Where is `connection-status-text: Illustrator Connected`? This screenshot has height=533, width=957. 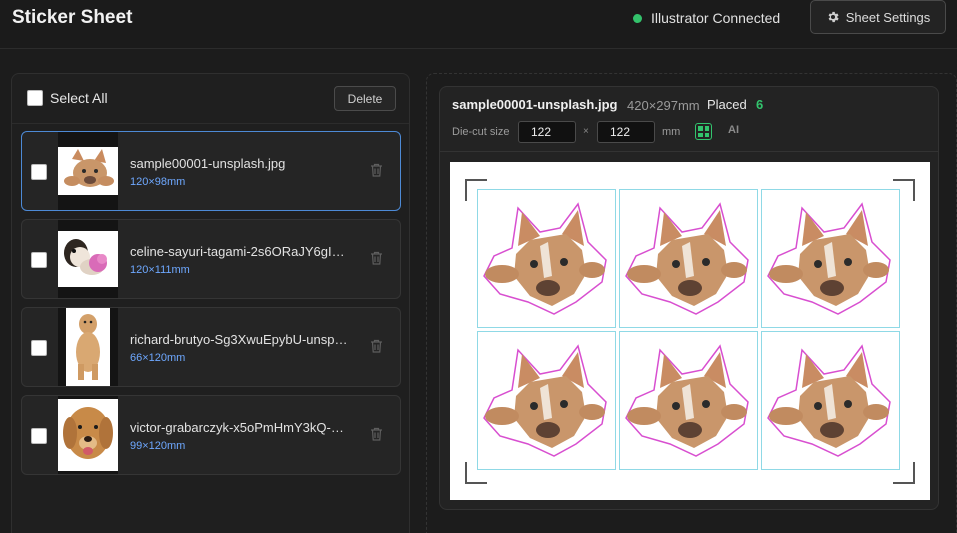 connection-status-text: Illustrator Connected is located at coordinates (716, 18).